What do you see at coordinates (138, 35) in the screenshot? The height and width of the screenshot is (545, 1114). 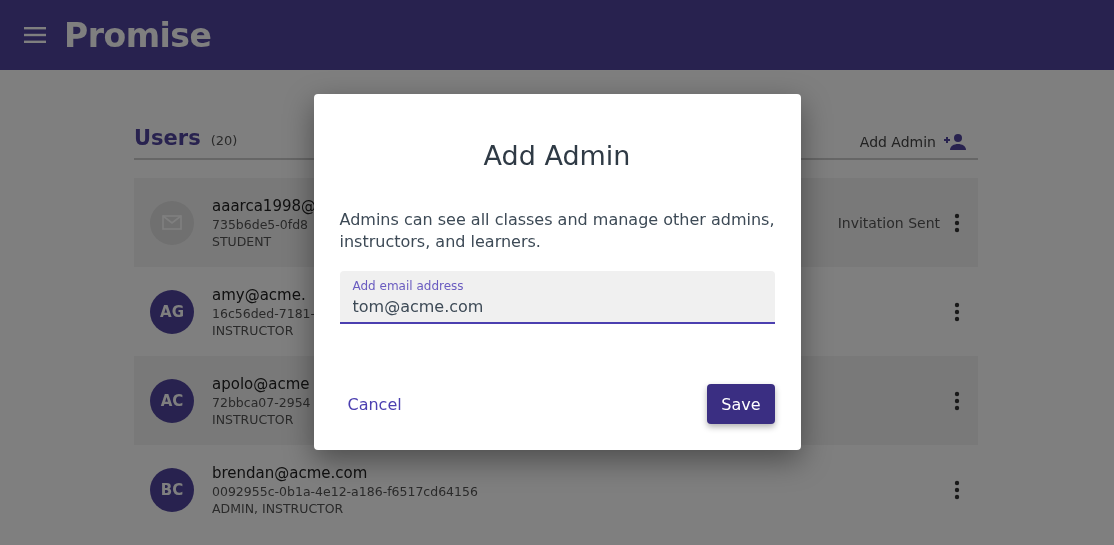 I see `app-title: Promise` at bounding box center [138, 35].